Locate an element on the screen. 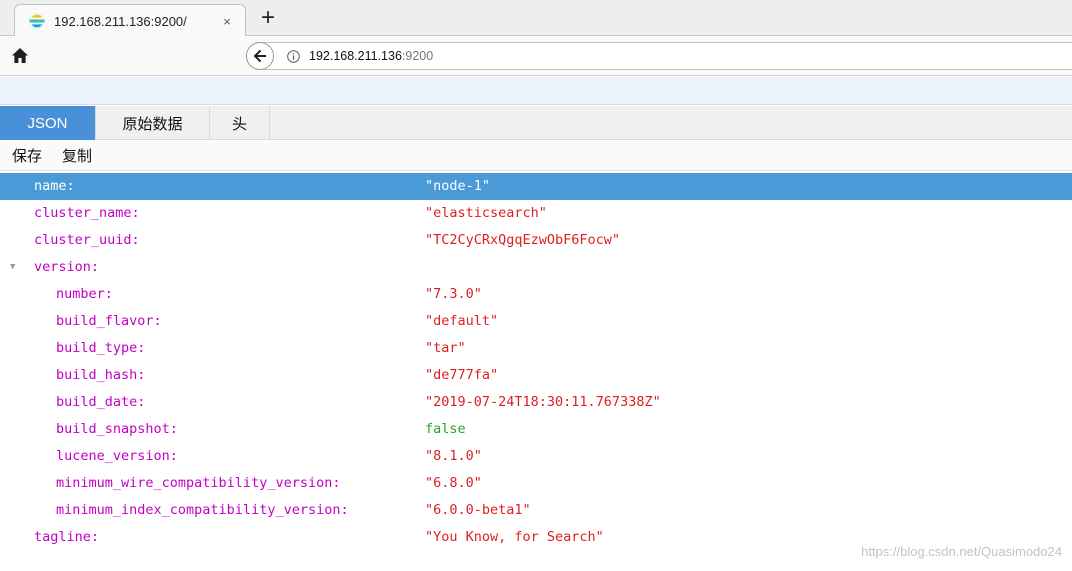 The image size is (1072, 571). json-row-cluster-name: cluster_name: "elasticsearch" is located at coordinates (536, 213).